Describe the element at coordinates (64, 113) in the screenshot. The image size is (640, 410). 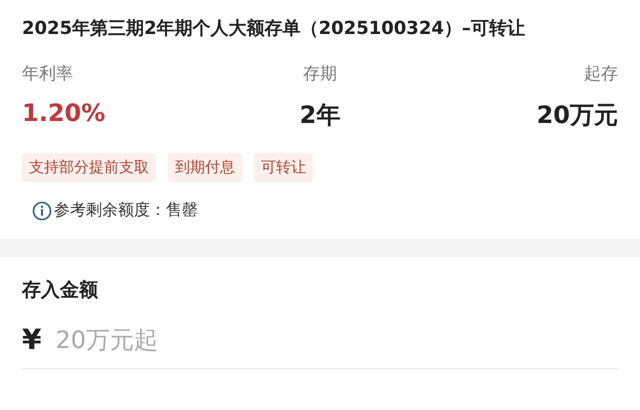
I see `stat-value: 1.20%` at that location.